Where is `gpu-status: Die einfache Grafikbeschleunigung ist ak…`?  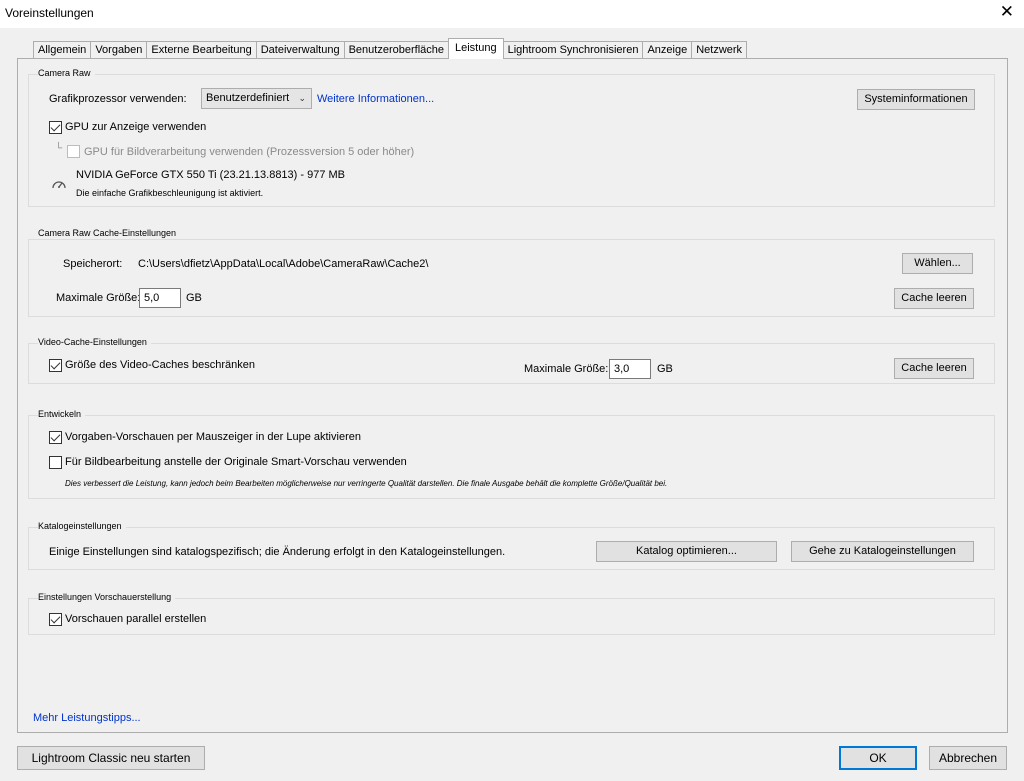
gpu-status: Die einfache Grafikbeschleunigung ist ak… is located at coordinates (170, 193).